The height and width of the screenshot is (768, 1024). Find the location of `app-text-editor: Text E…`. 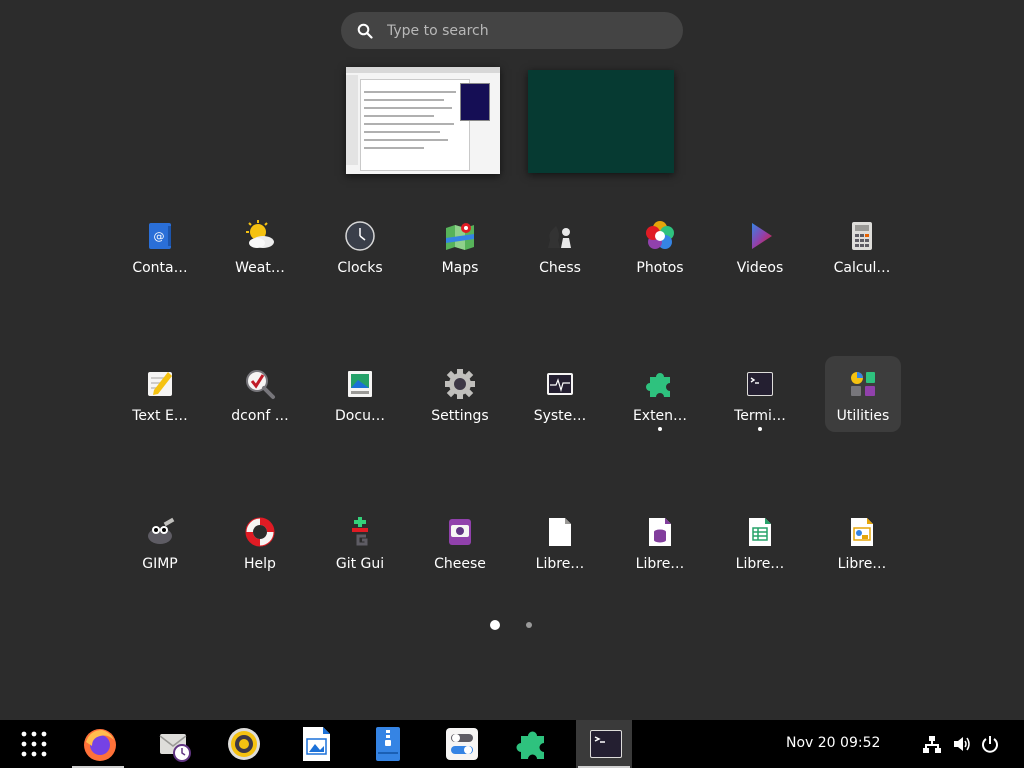

app-text-editor: Text E… is located at coordinates (160, 394).